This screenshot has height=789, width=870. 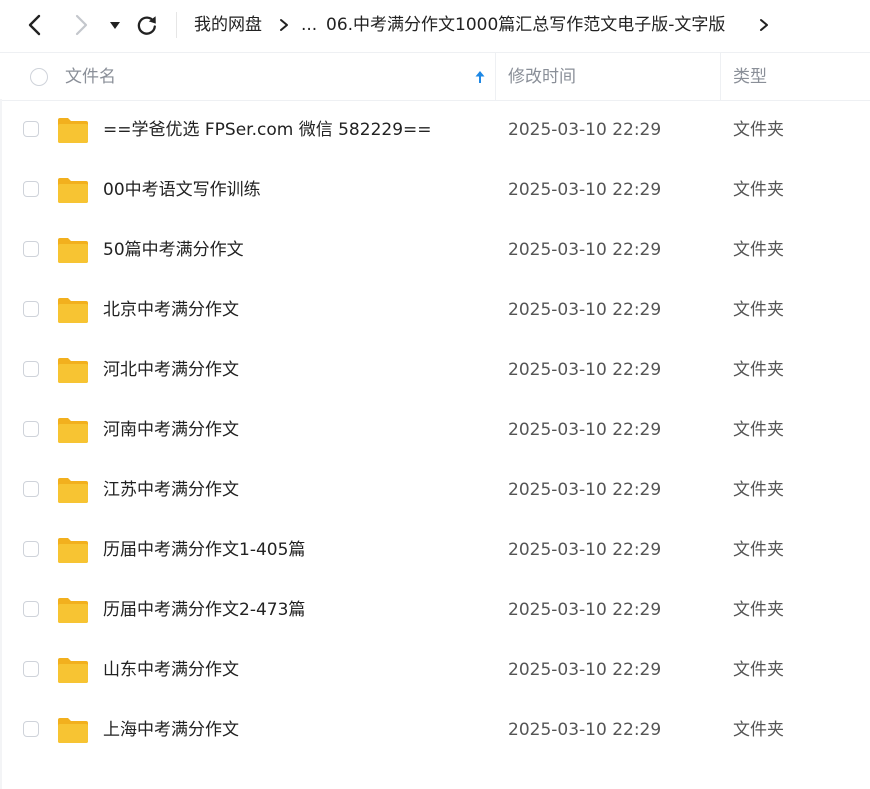 I want to click on breadcrumb-root: 我的网盘, so click(x=228, y=25).